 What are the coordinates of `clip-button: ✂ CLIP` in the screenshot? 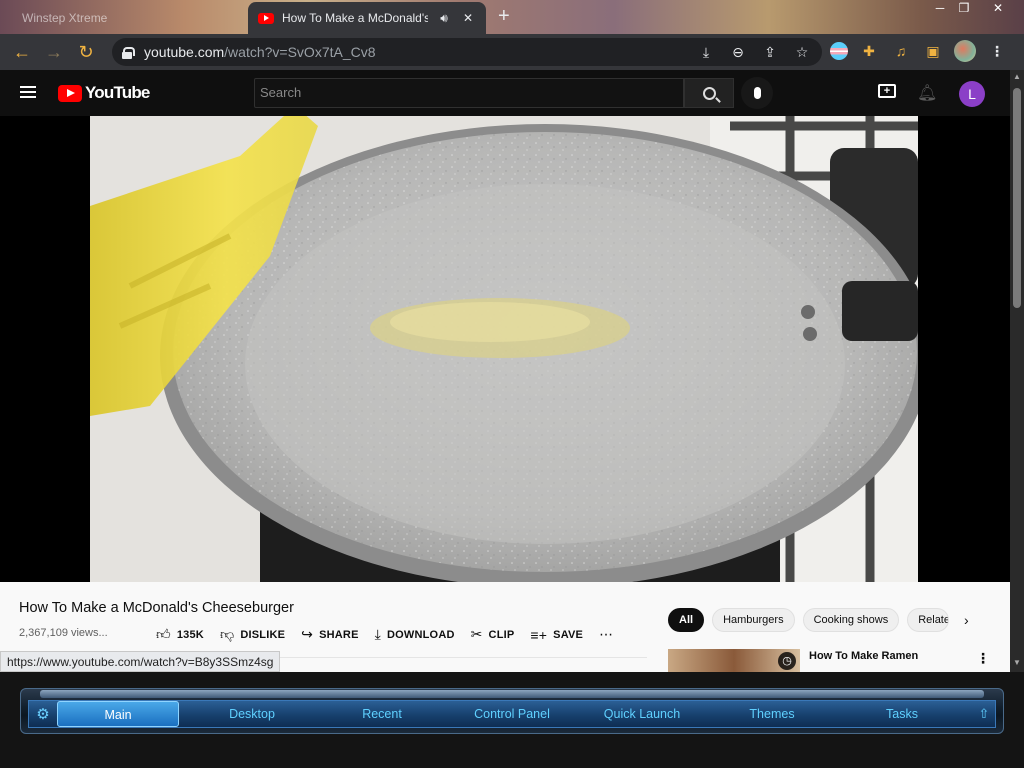 It's located at (493, 634).